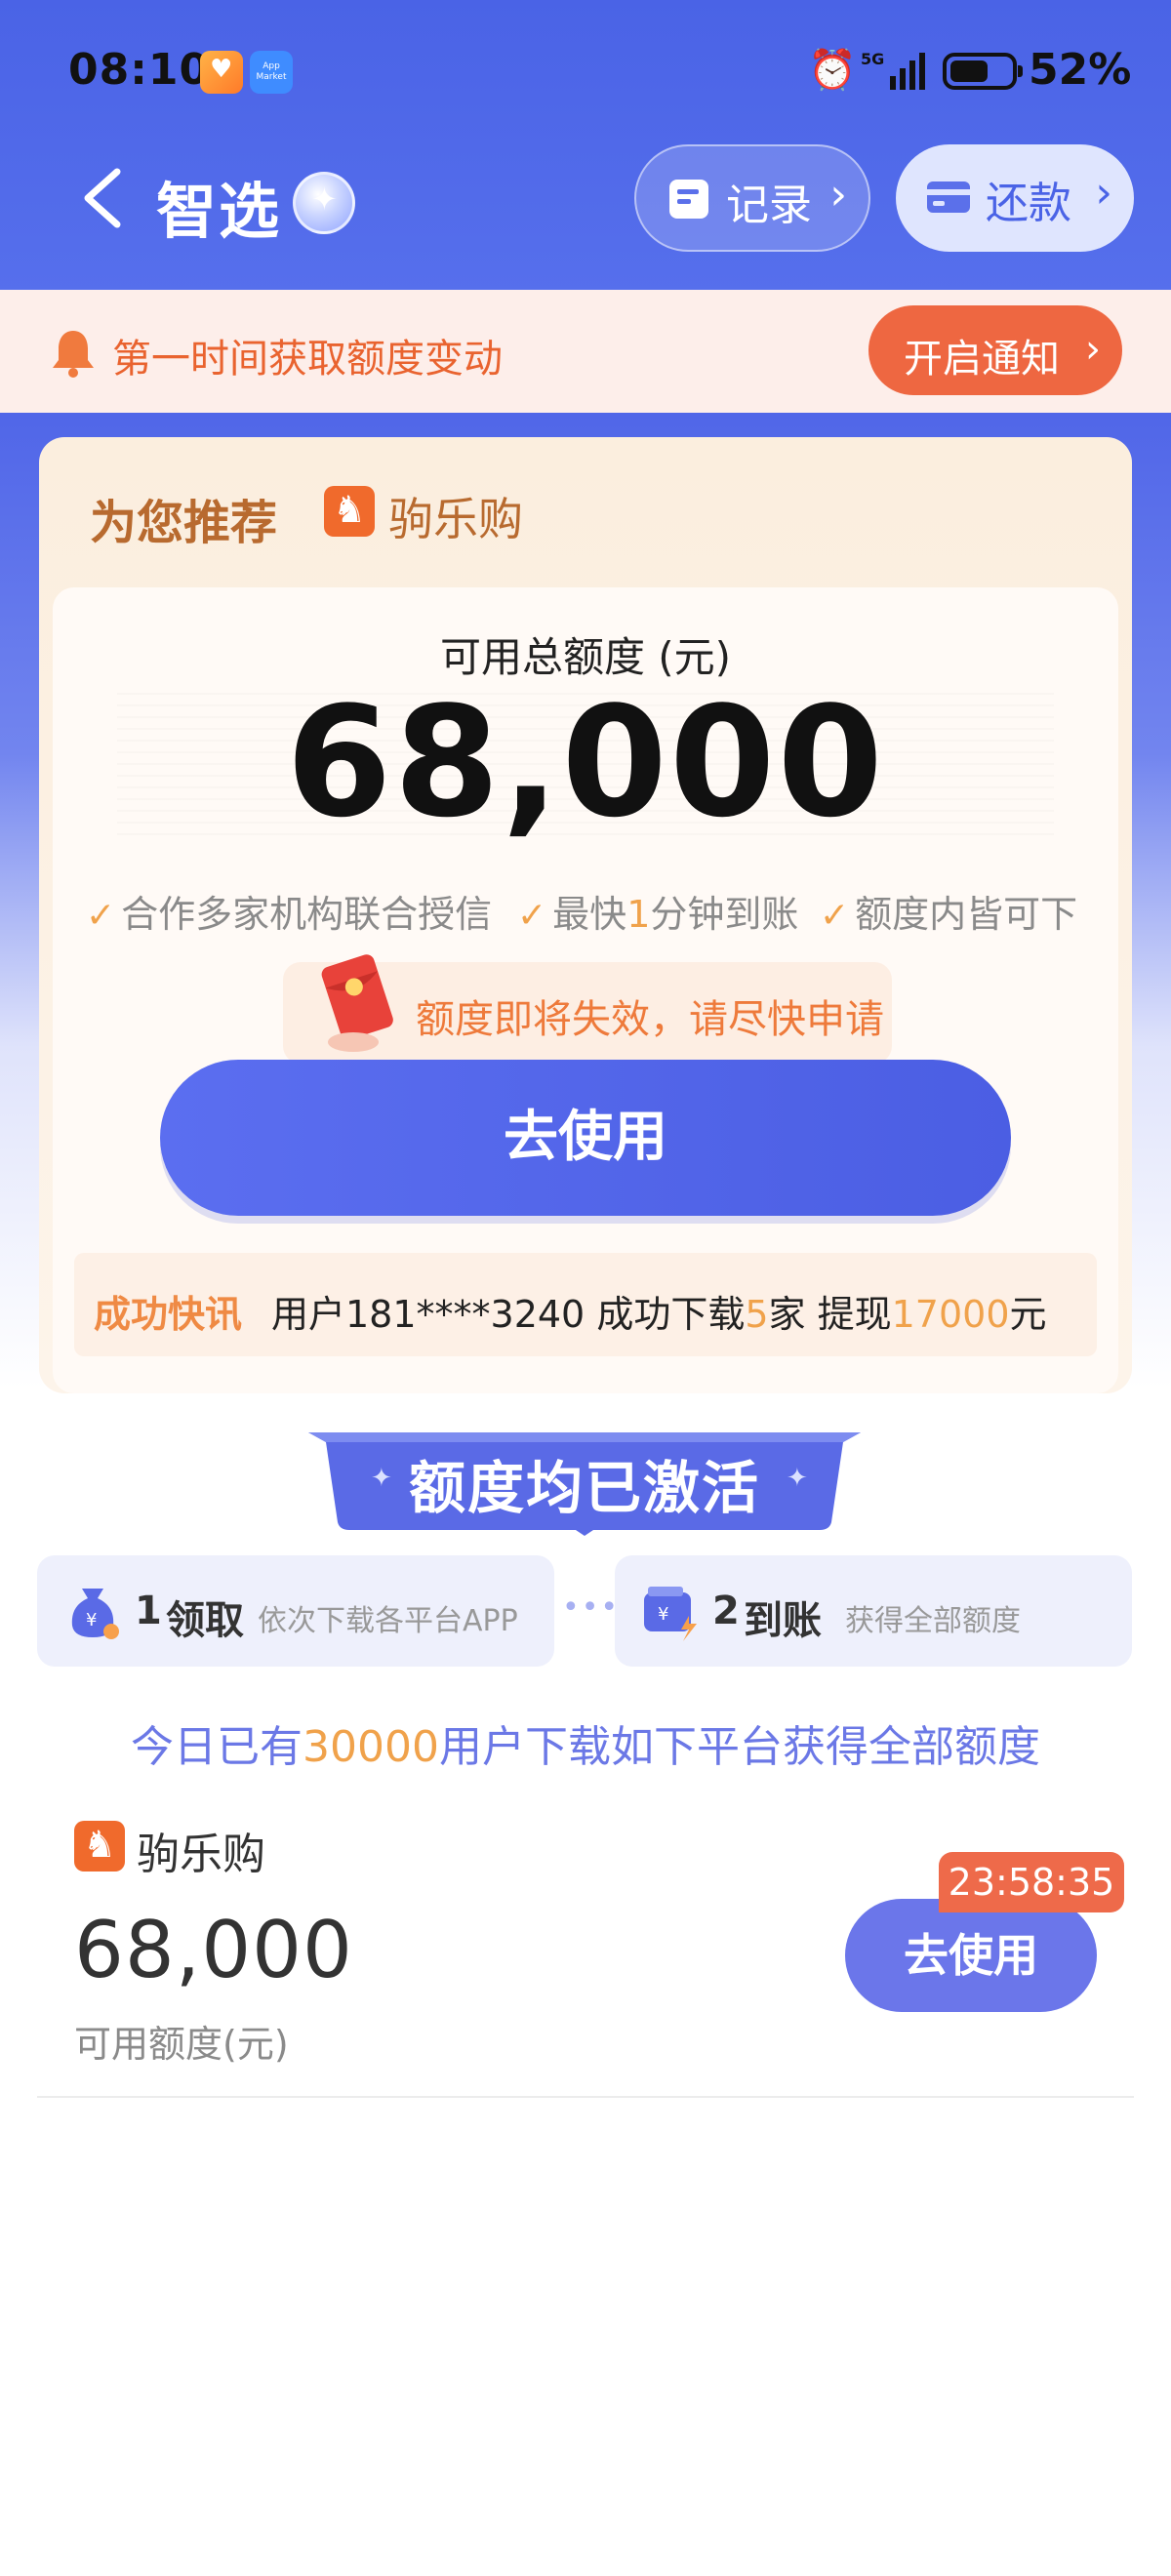 The height and width of the screenshot is (2576, 1171). I want to click on news-part: 用户181****3240 成功下载, so click(508, 1314).